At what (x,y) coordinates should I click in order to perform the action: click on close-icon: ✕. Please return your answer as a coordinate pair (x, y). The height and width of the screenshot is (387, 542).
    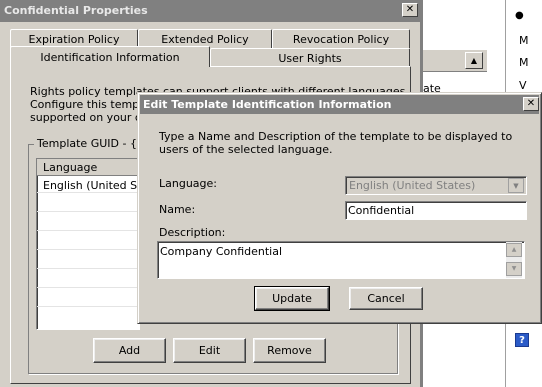
    Looking at the image, I should click on (410, 10).